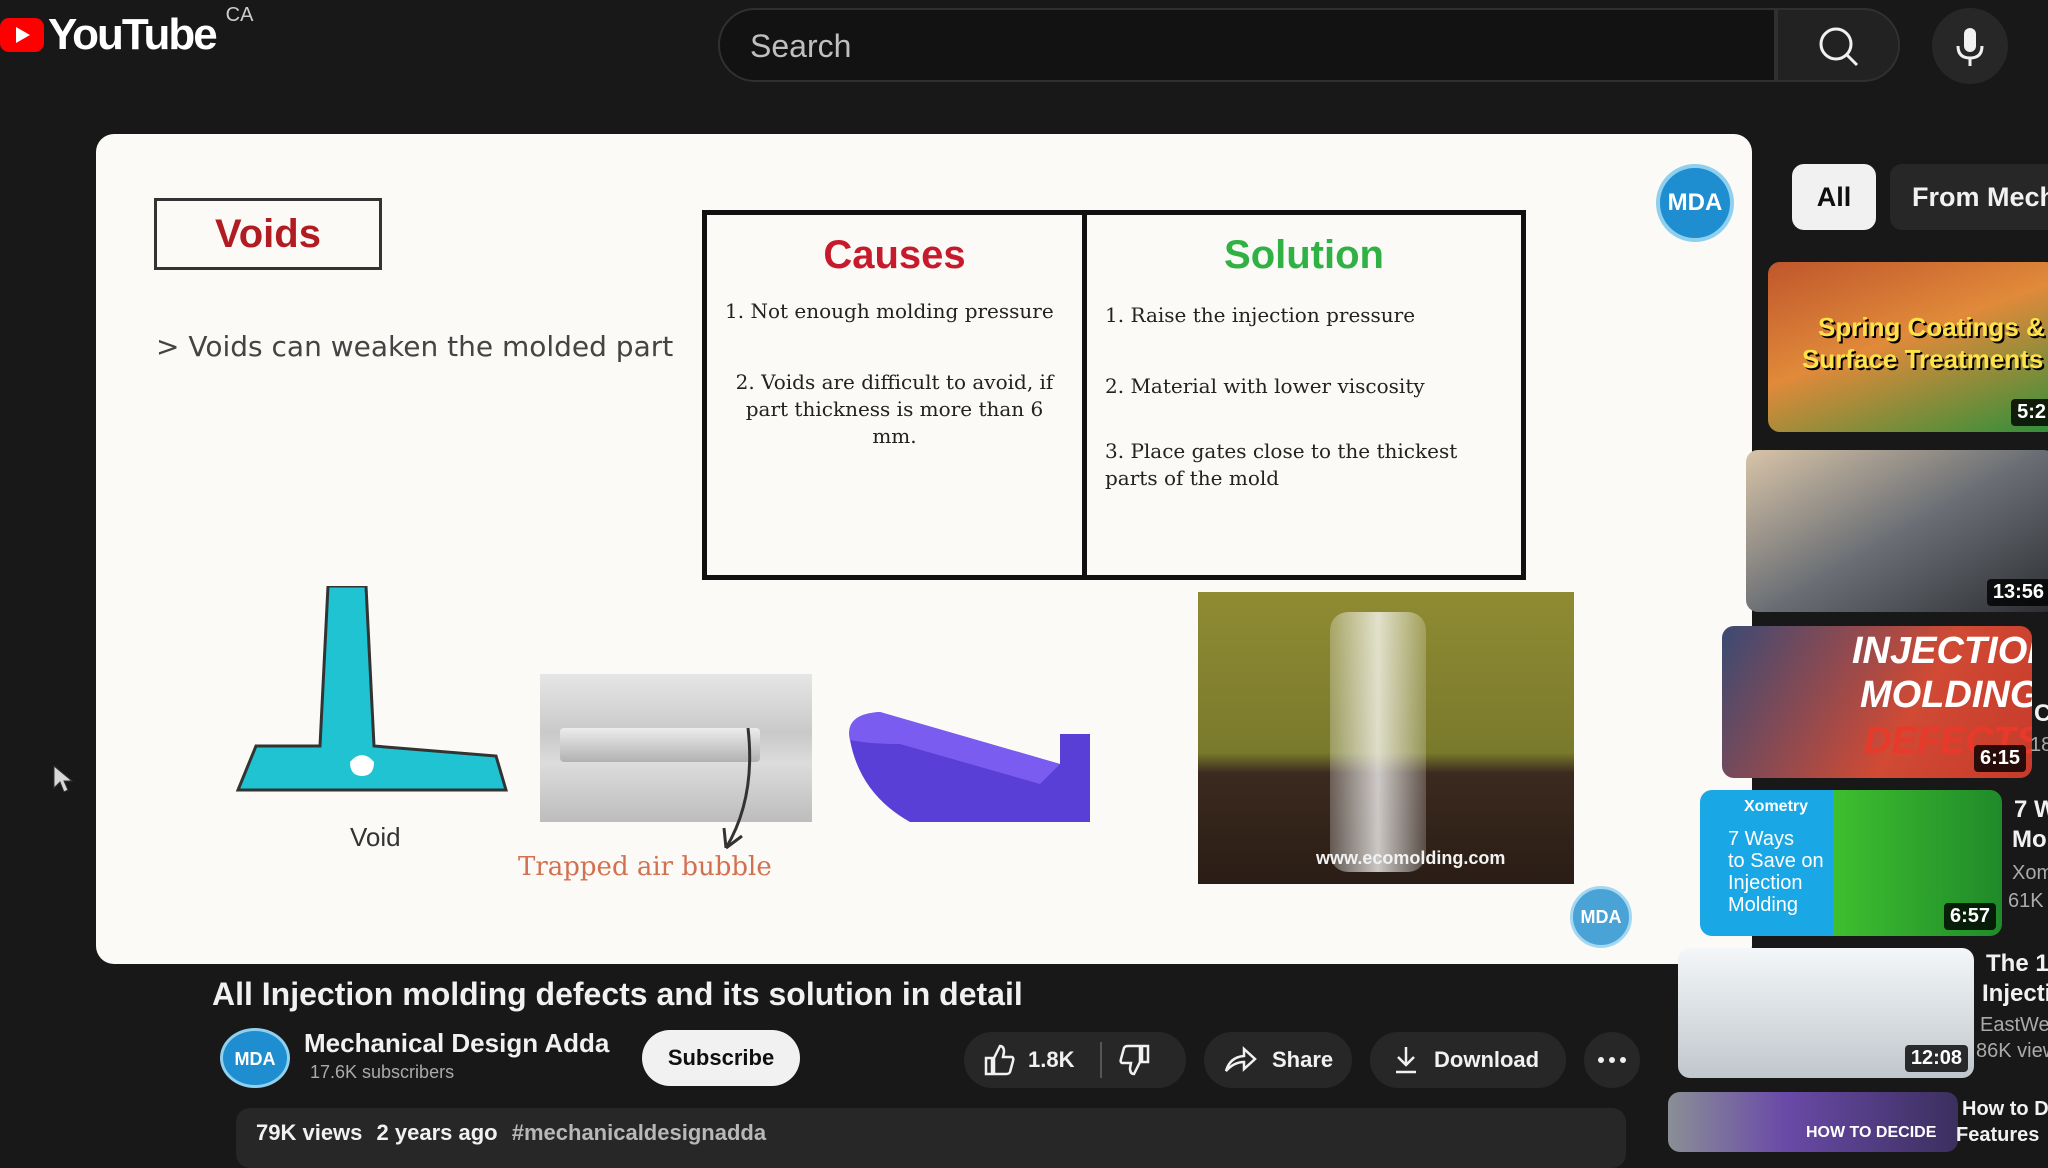 This screenshot has width=2048, height=1168. I want to click on thumbs-down-icon, so click(1134, 1060).